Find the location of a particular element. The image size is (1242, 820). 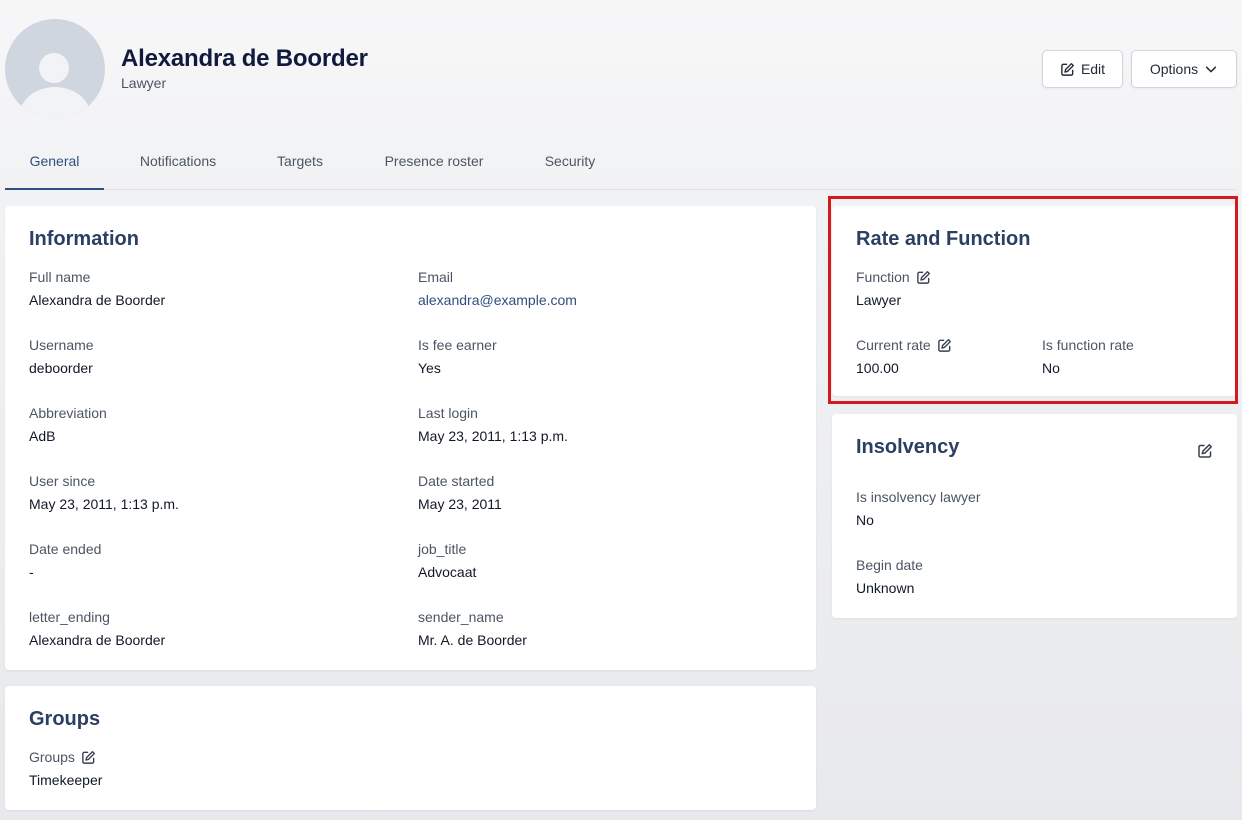

field-value: Yes is located at coordinates (429, 368).